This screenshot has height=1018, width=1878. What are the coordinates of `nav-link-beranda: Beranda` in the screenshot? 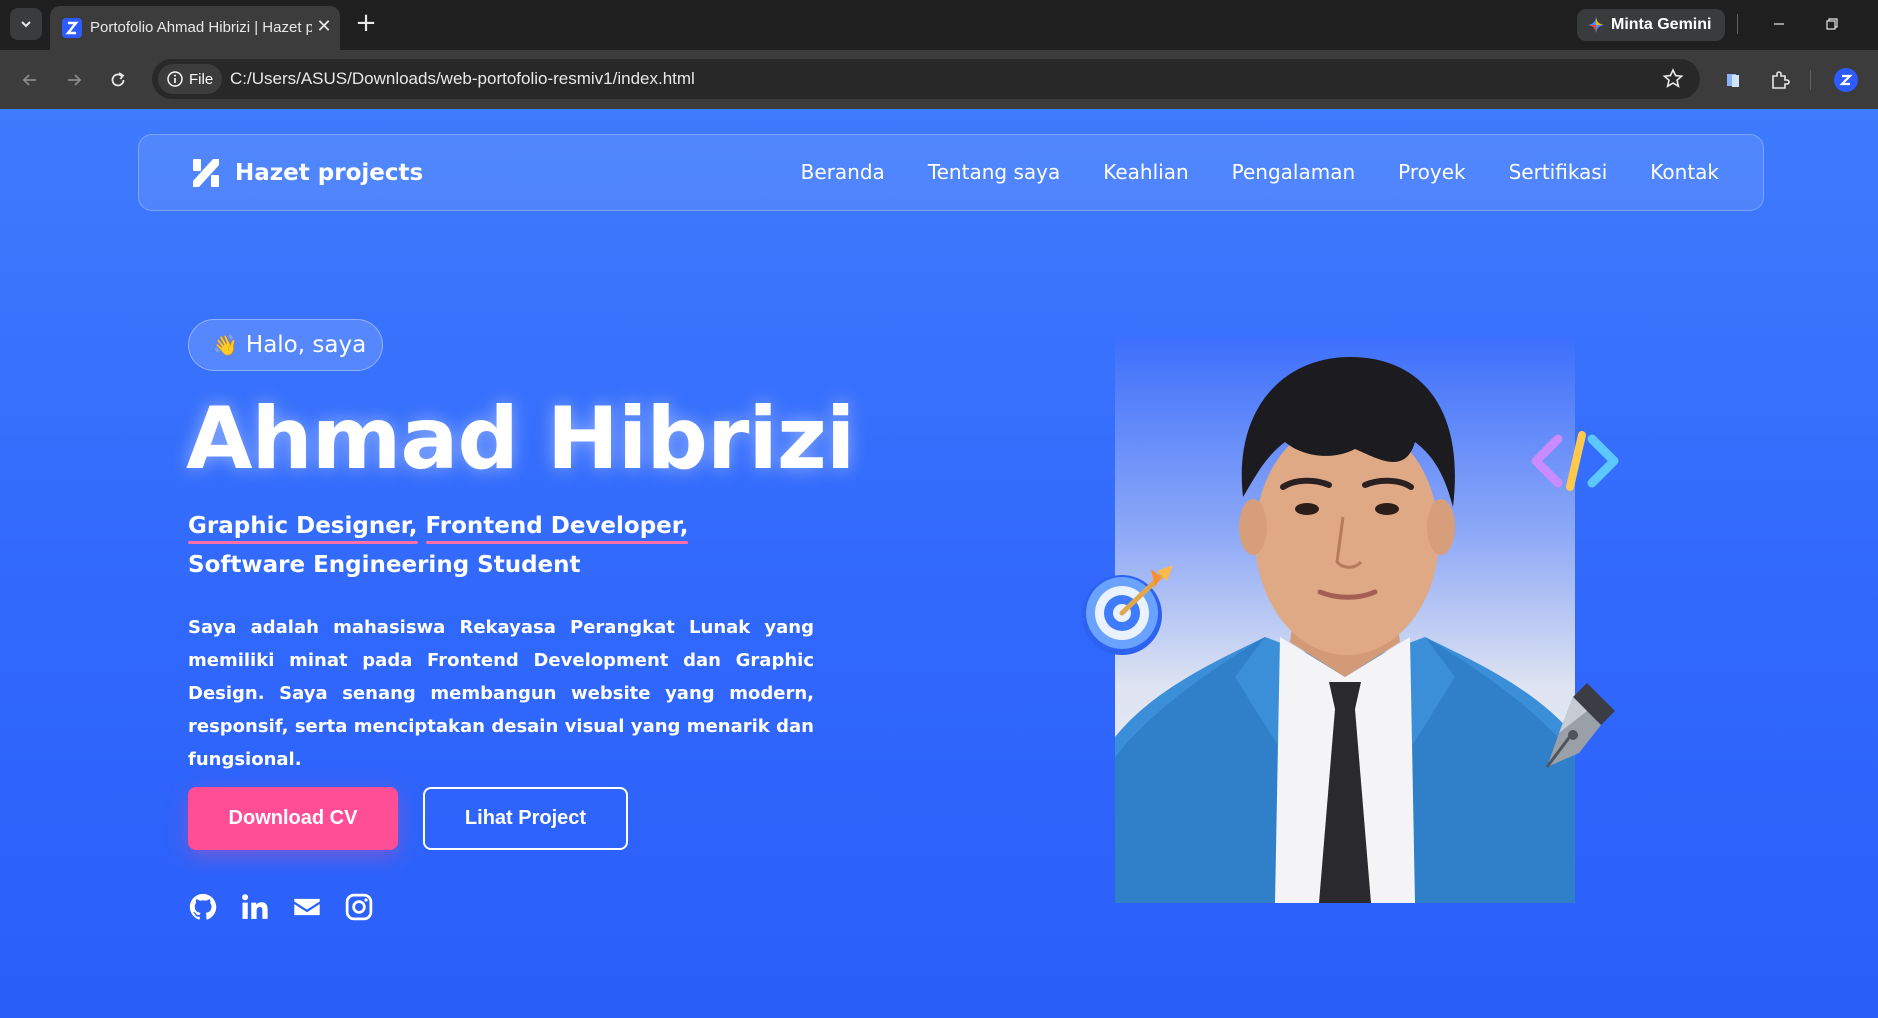 It's located at (843, 172).